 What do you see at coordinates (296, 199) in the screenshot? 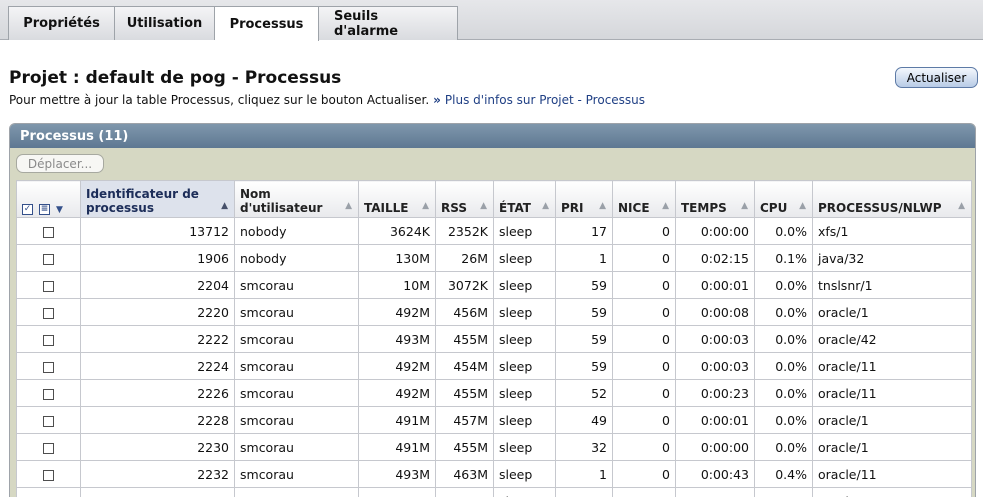
I see `column-header-user-name: Nom d'utilisateur ▲` at bounding box center [296, 199].